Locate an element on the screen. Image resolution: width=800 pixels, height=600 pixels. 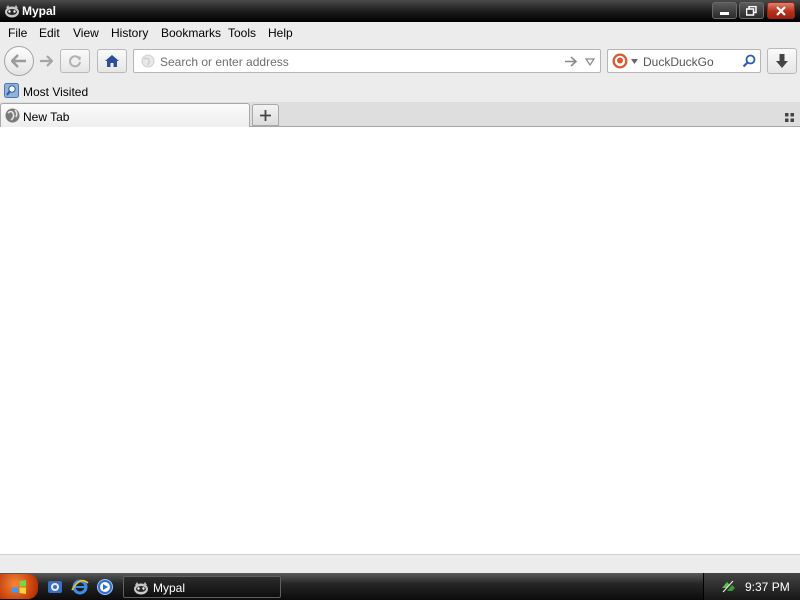
grid-icon is located at coordinates (789, 117).